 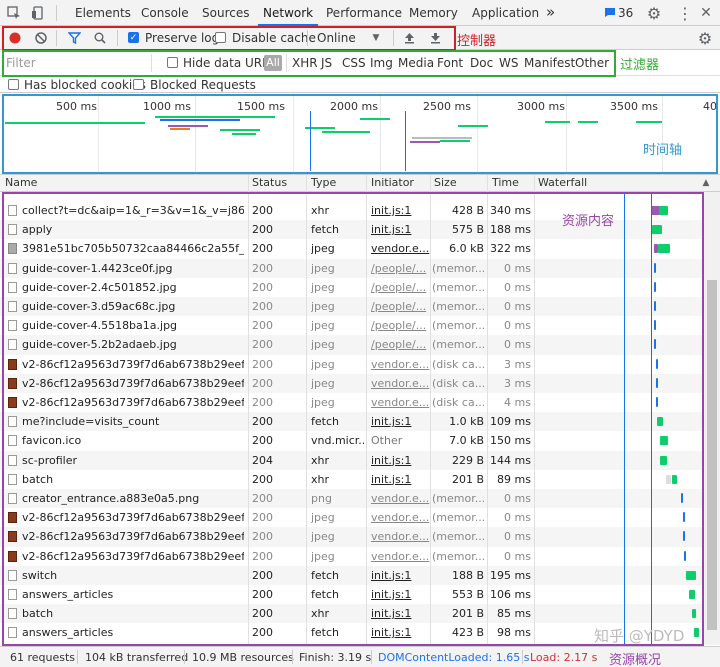 What do you see at coordinates (133, 306) in the screenshot?
I see `request-name: guide-cover-3.d59ac68c.jpg` at bounding box center [133, 306].